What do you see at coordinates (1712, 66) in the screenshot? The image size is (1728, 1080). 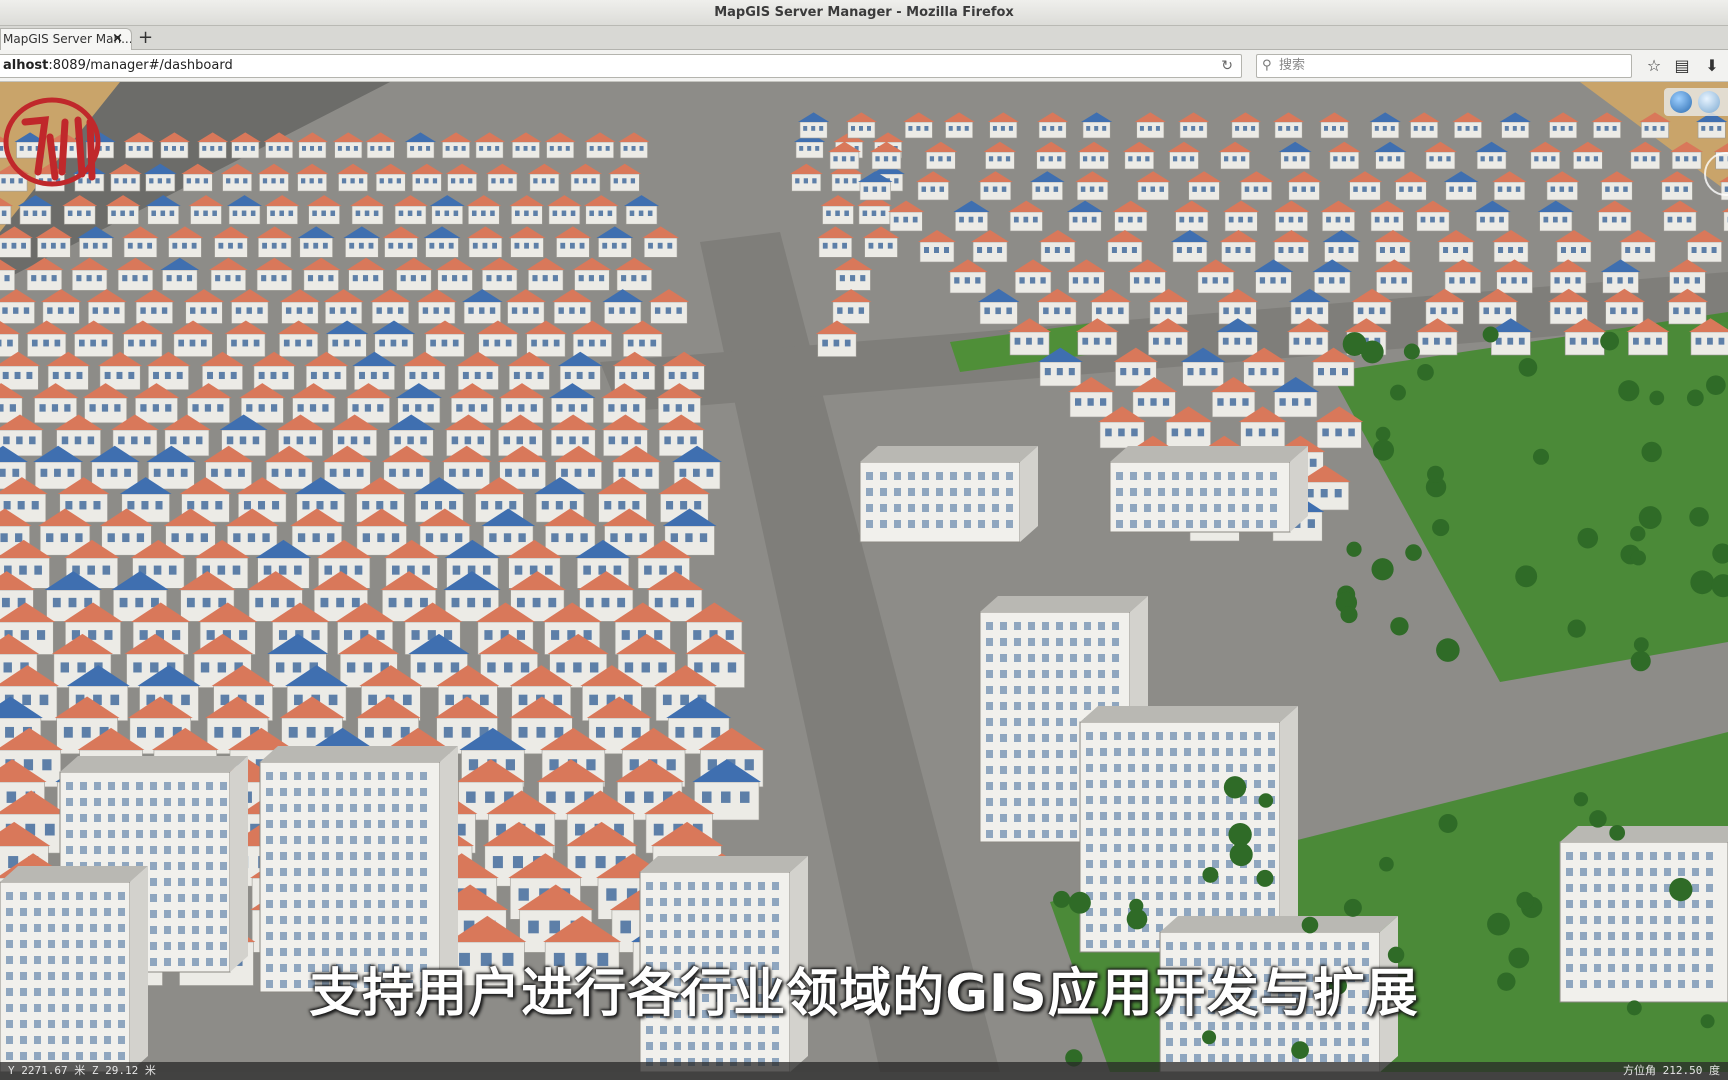 I see `download-icon: ⬇` at bounding box center [1712, 66].